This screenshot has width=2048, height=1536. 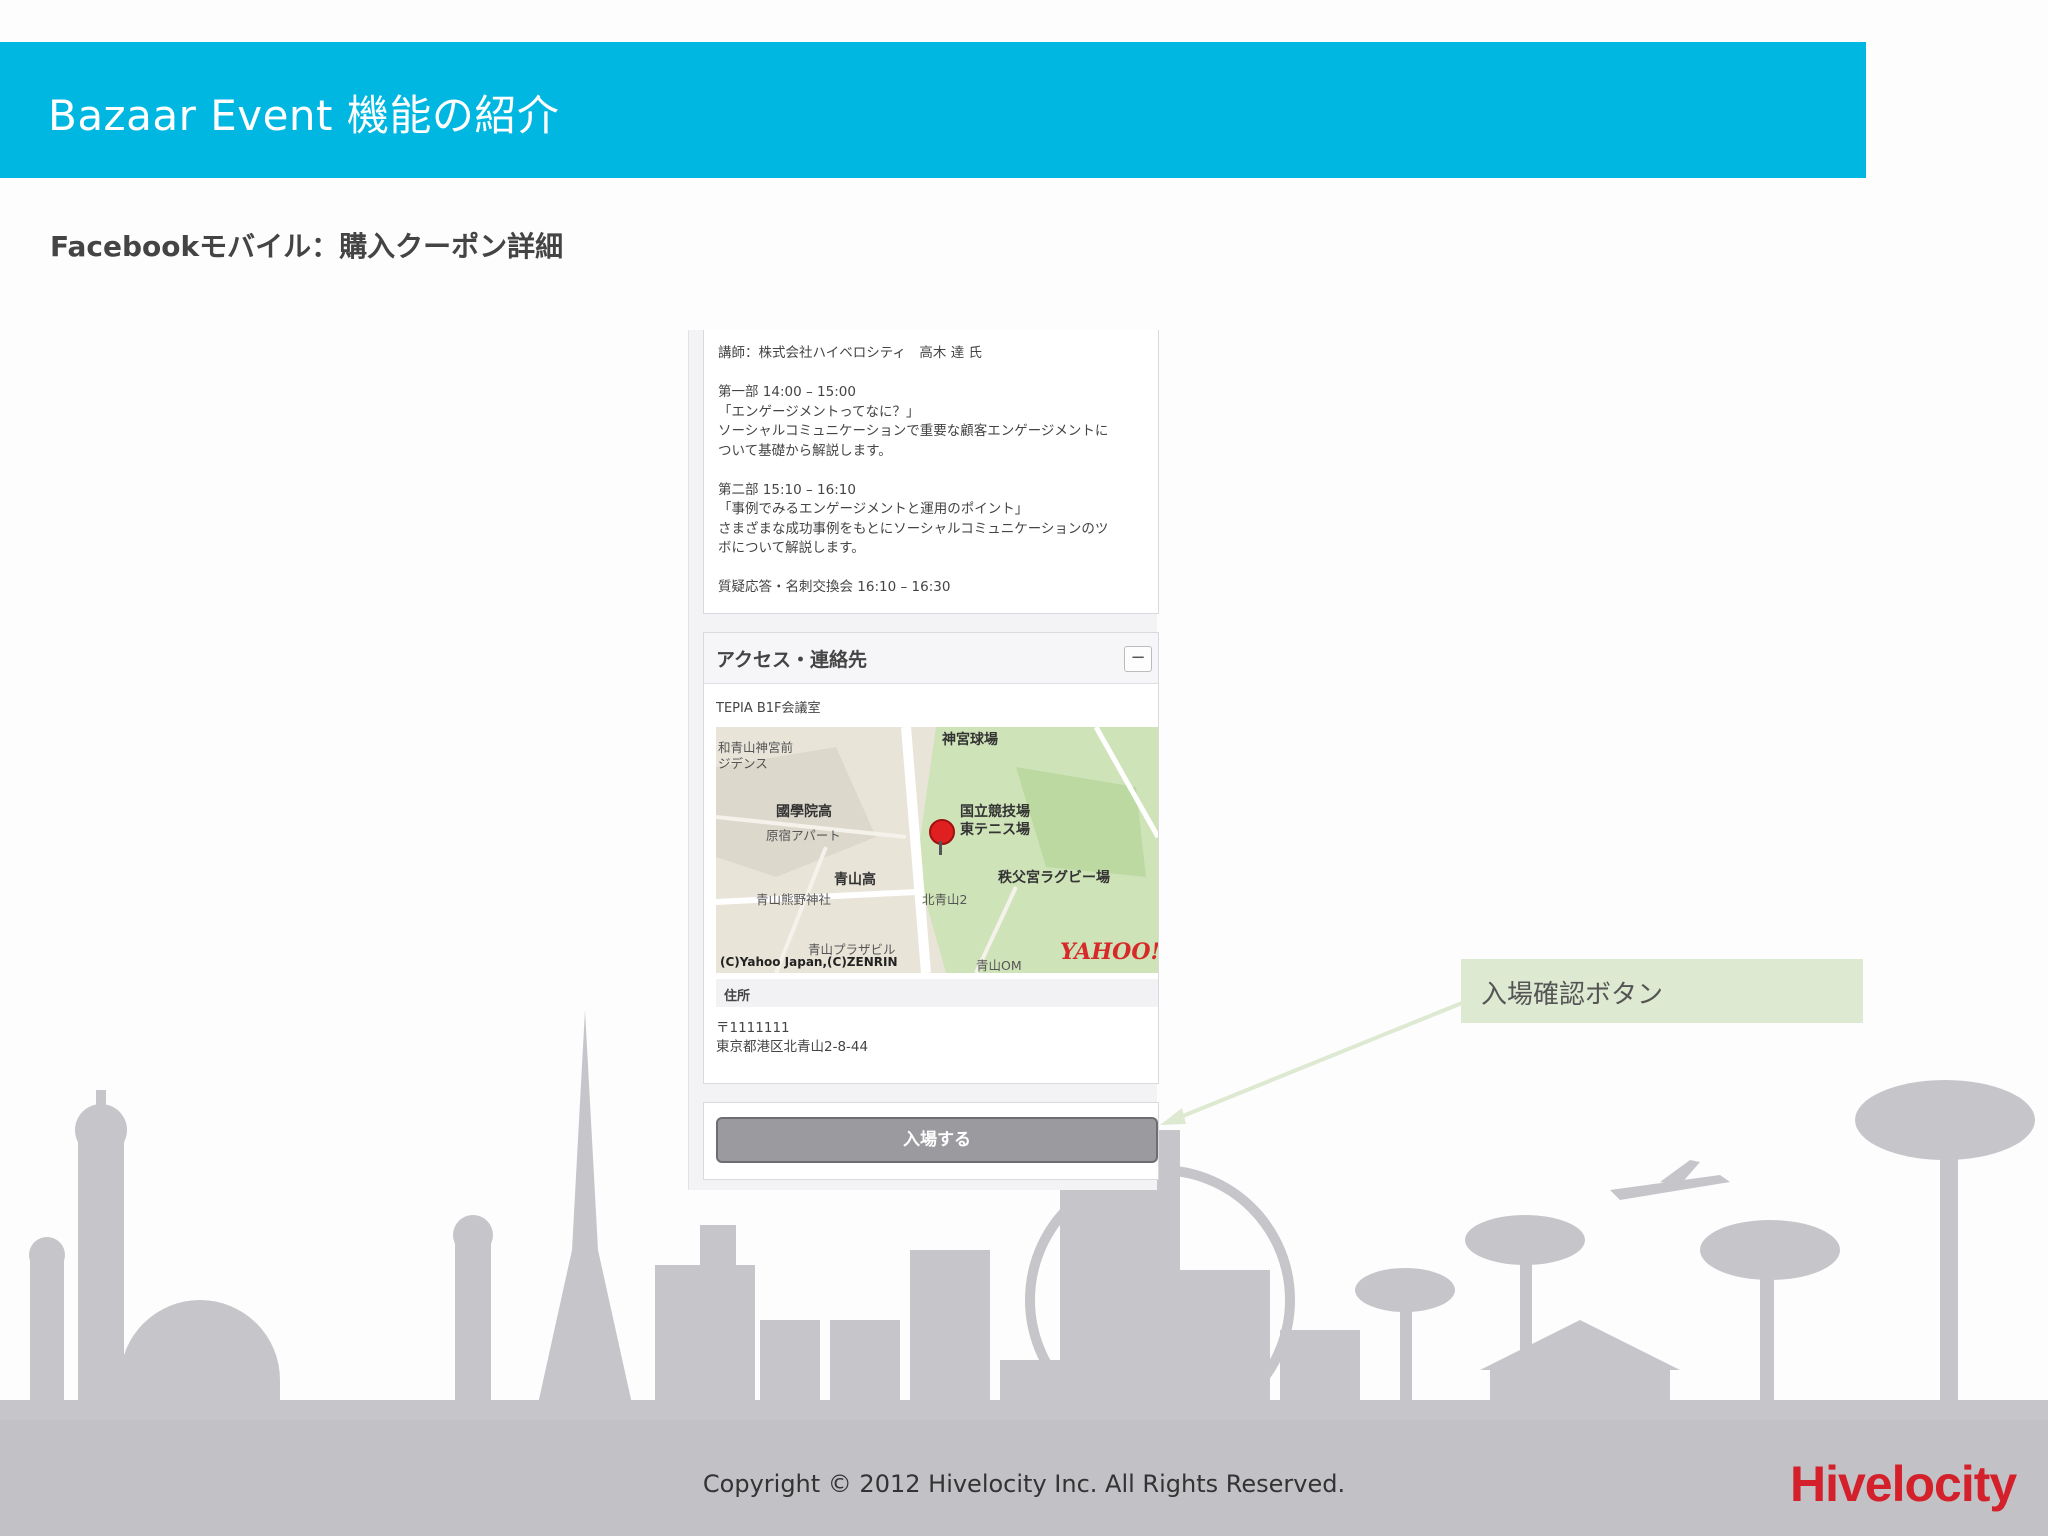 What do you see at coordinates (1572, 995) in the screenshot?
I see `callout-label: 入場確認ボタン` at bounding box center [1572, 995].